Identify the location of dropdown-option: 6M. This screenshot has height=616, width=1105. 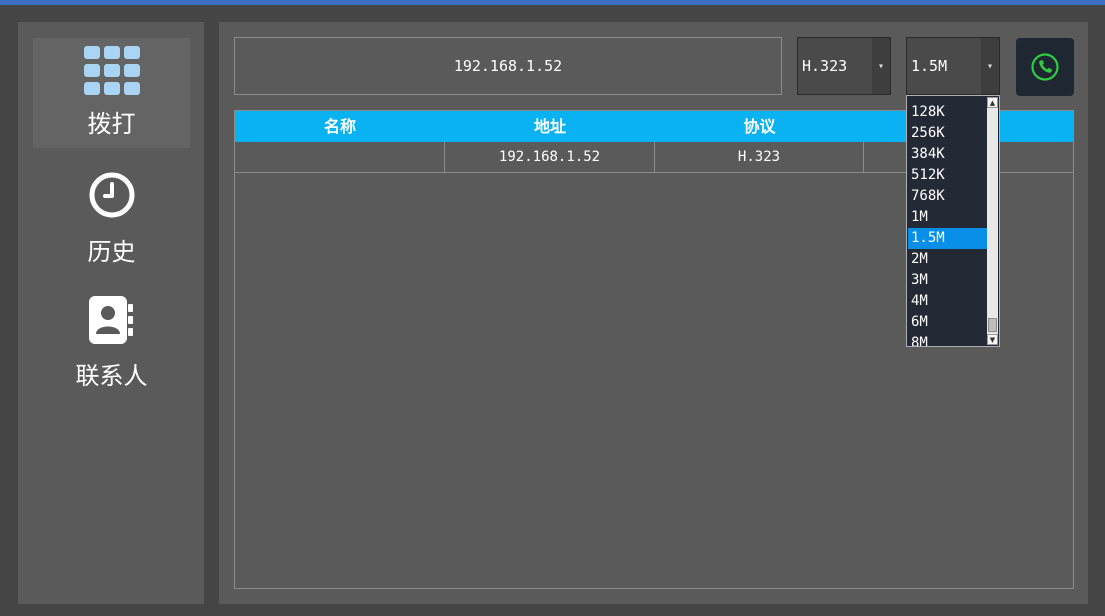
(948, 322).